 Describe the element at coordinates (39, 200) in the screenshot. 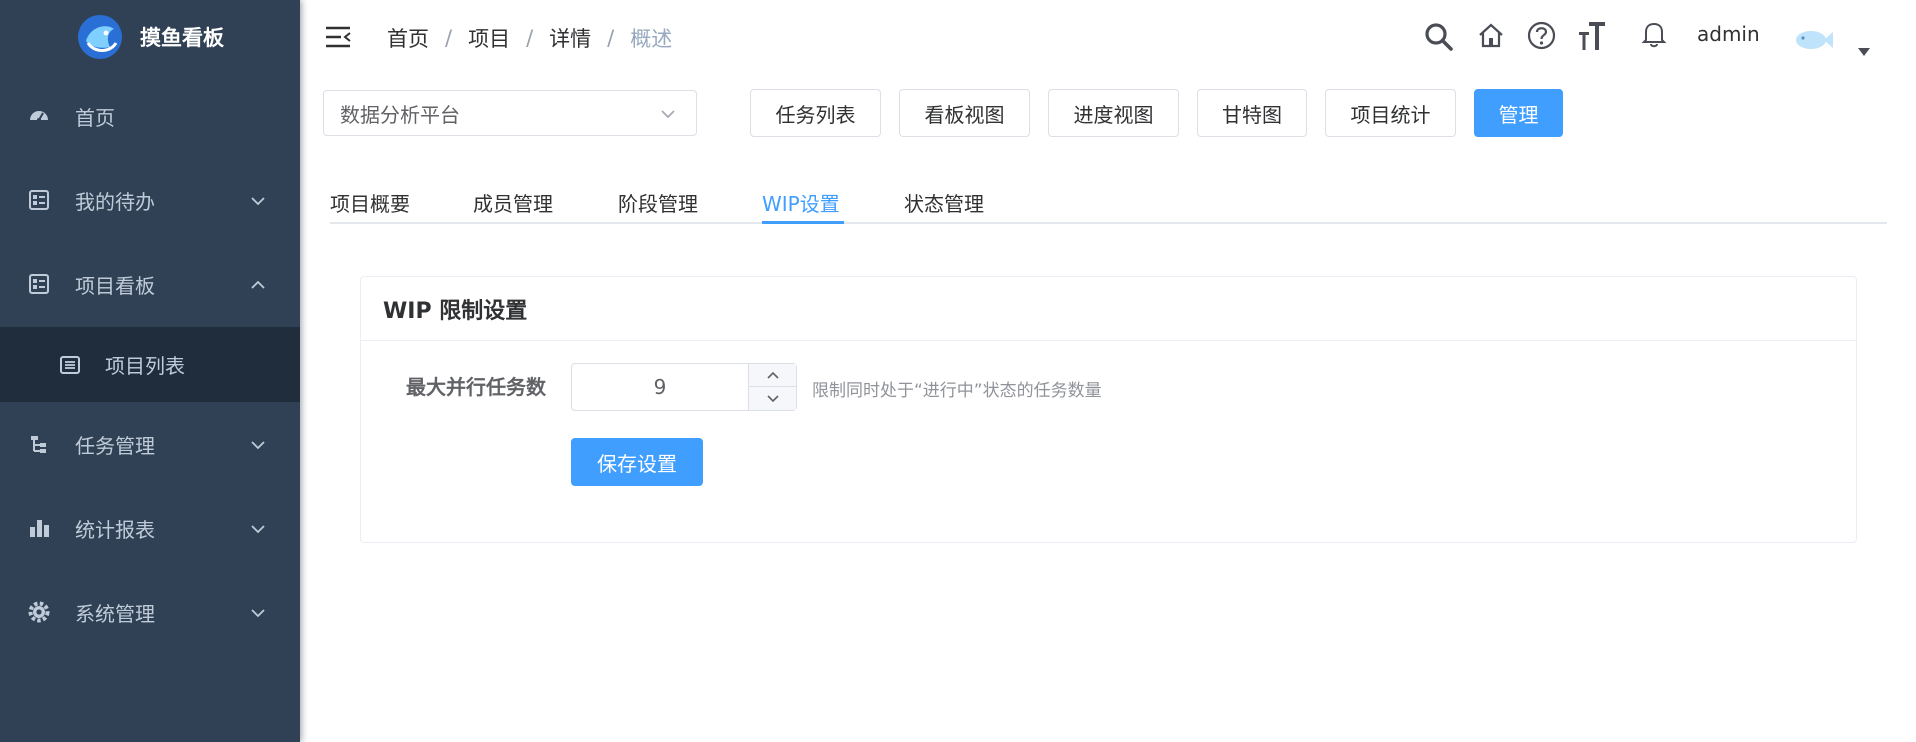

I see `todo-icon` at that location.